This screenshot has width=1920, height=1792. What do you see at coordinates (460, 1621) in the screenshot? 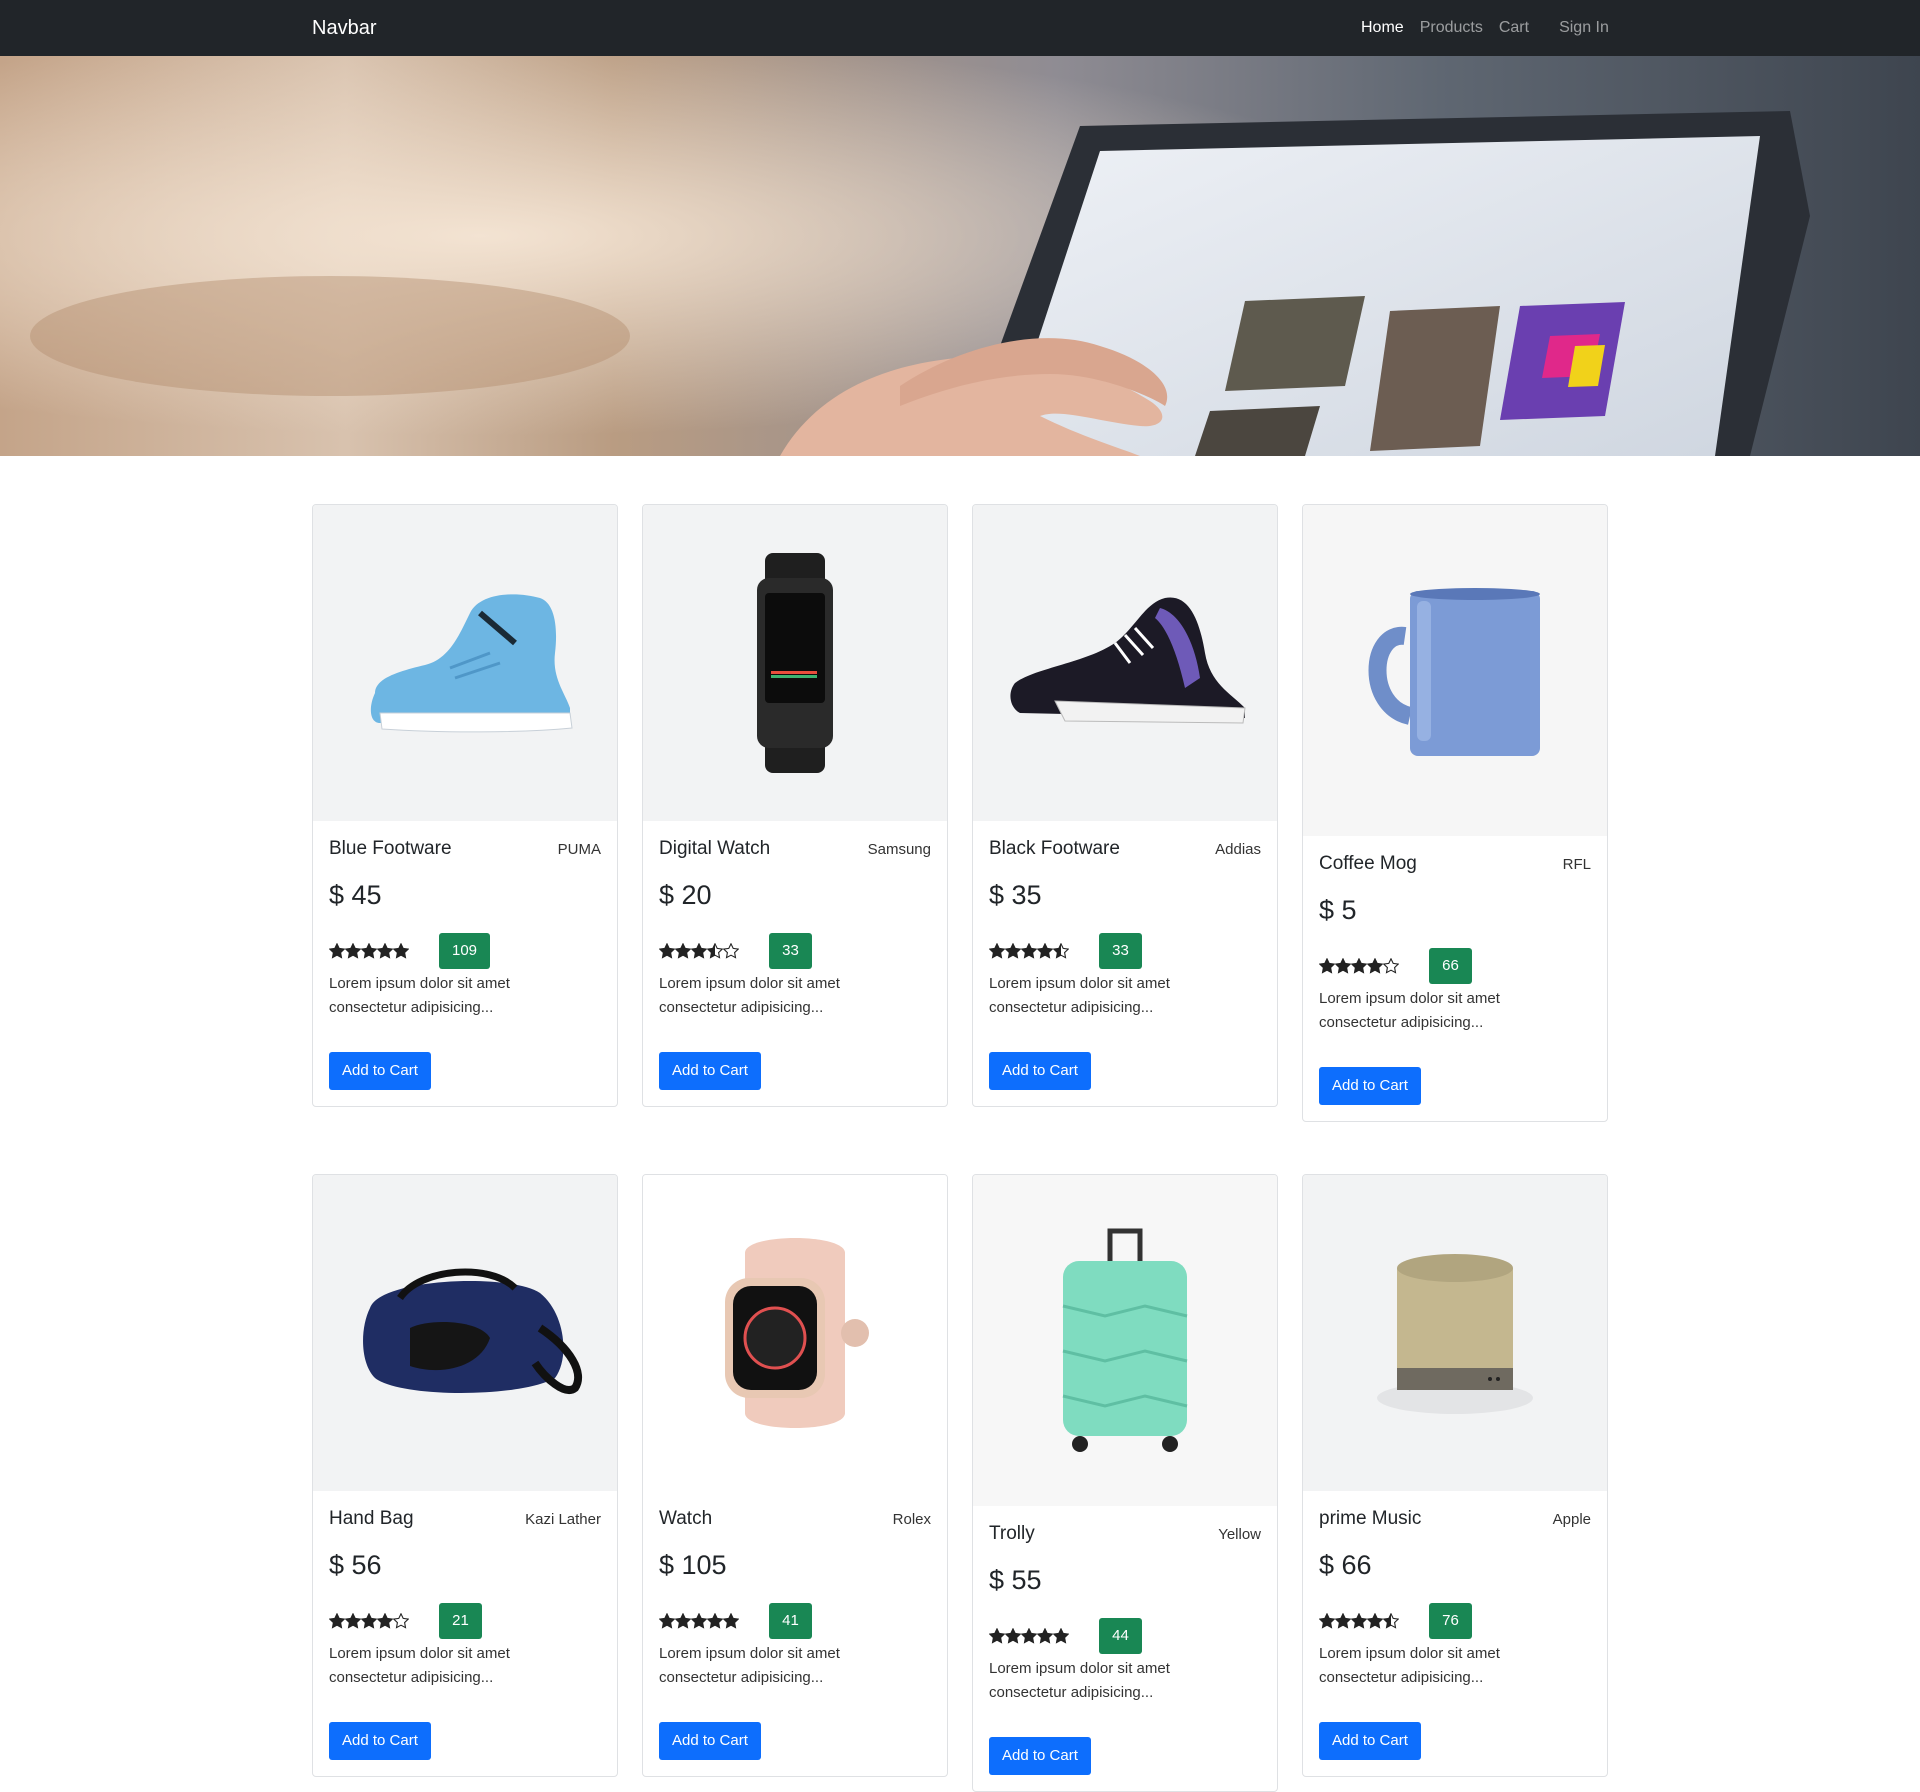
I see `review-count-badge: 21` at bounding box center [460, 1621].